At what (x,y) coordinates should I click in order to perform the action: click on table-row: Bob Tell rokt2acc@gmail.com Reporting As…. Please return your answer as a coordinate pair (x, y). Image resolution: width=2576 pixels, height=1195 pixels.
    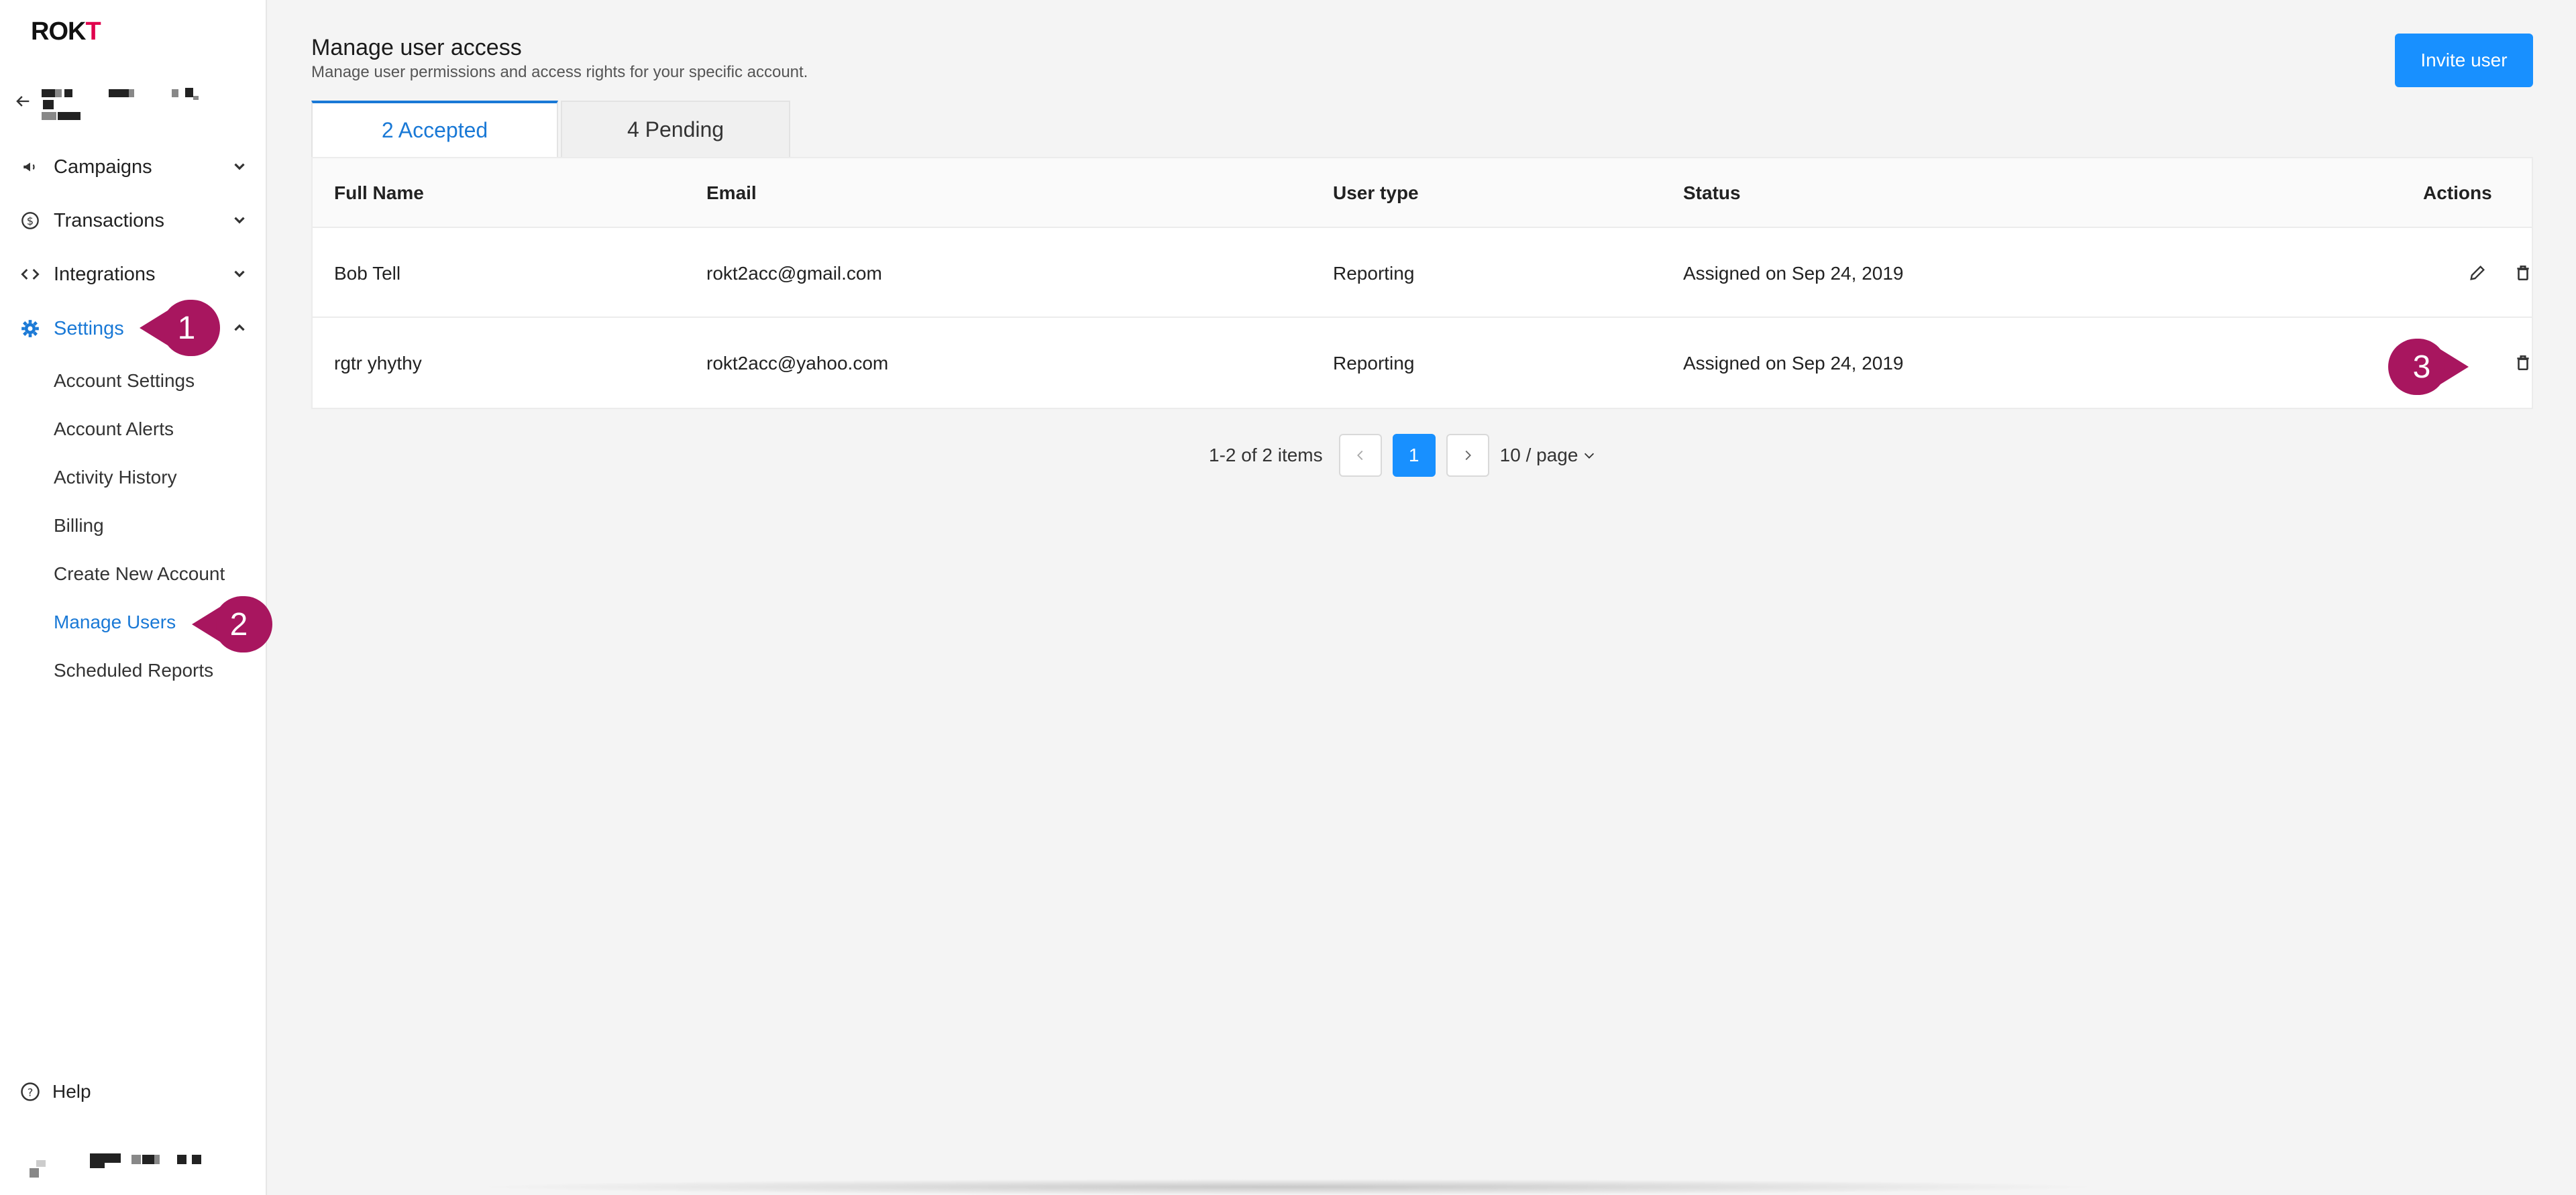
    Looking at the image, I should click on (1422, 273).